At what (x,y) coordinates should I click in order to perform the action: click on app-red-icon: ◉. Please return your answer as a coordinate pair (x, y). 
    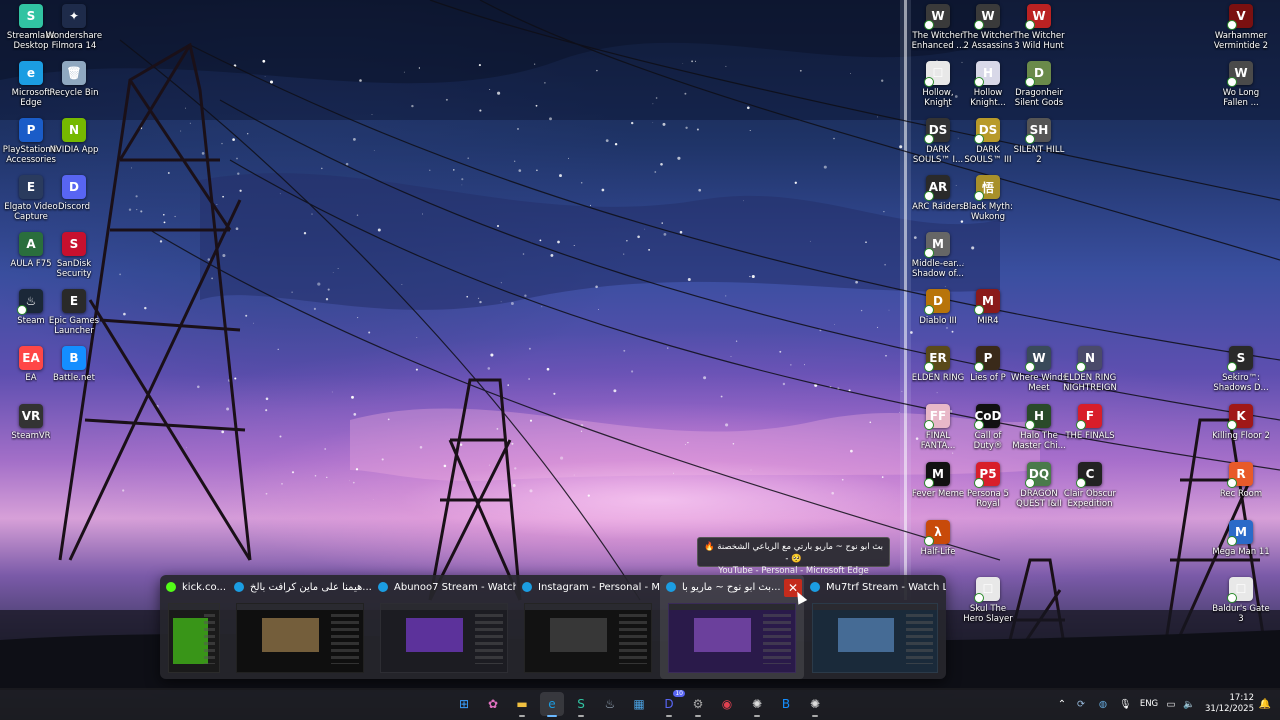
    Looking at the image, I should click on (727, 704).